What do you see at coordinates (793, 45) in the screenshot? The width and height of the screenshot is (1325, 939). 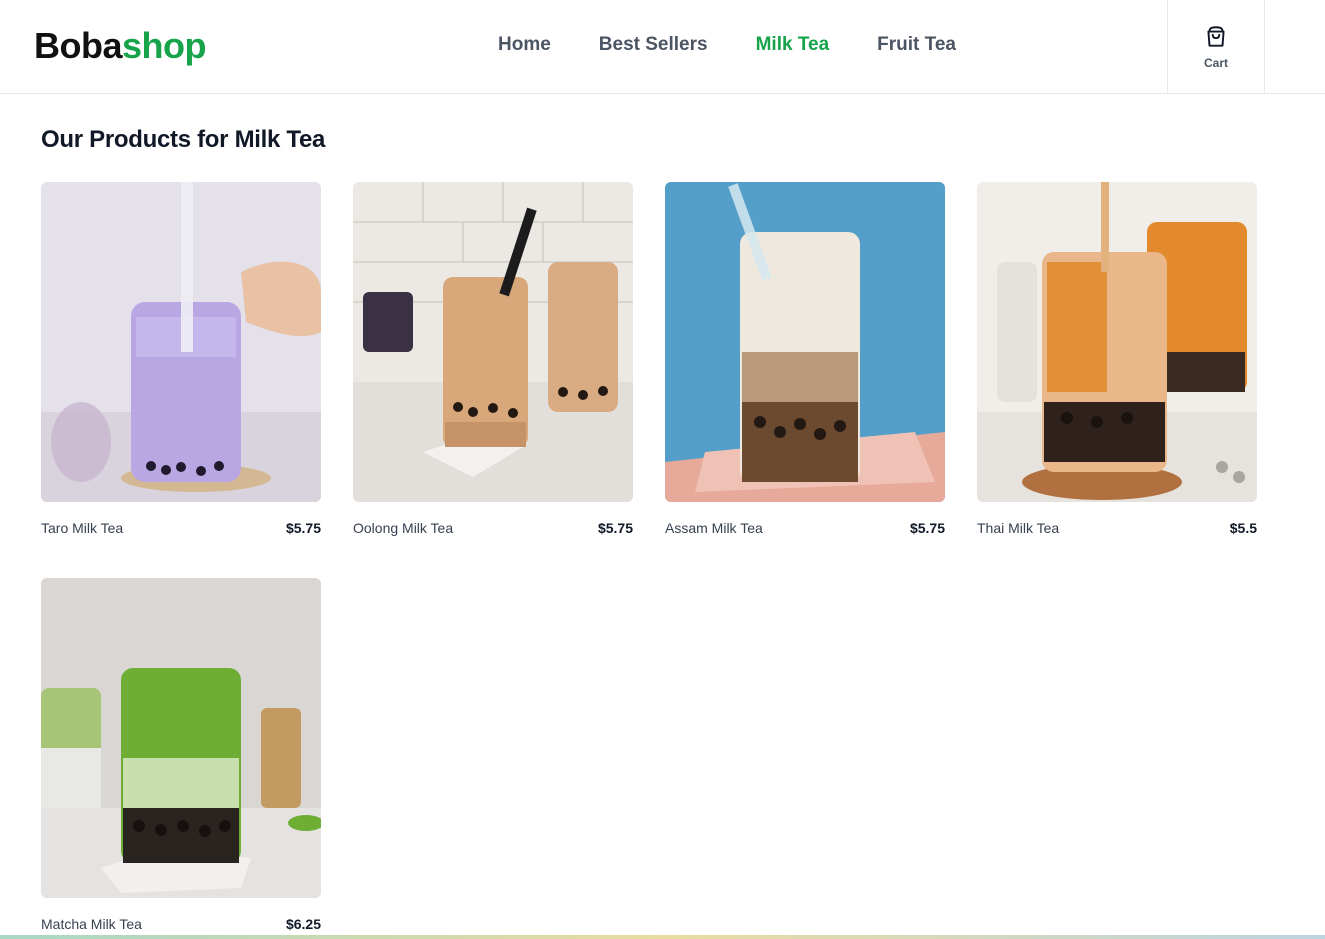 I see `nav-milk-tea: Milk Tea` at bounding box center [793, 45].